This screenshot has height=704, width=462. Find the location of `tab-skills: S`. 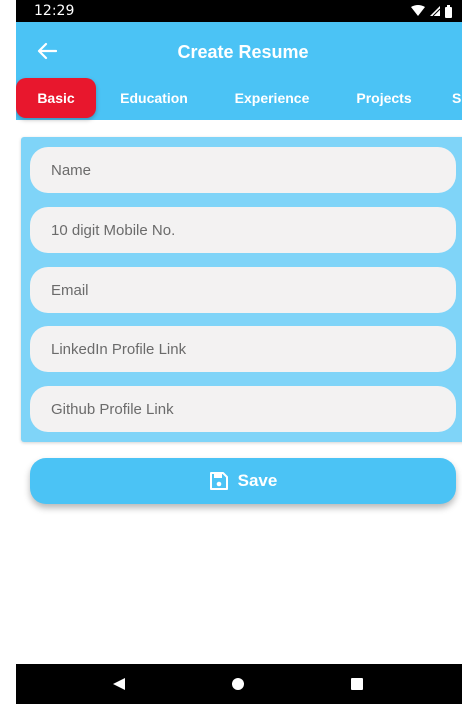

tab-skills: S is located at coordinates (457, 98).